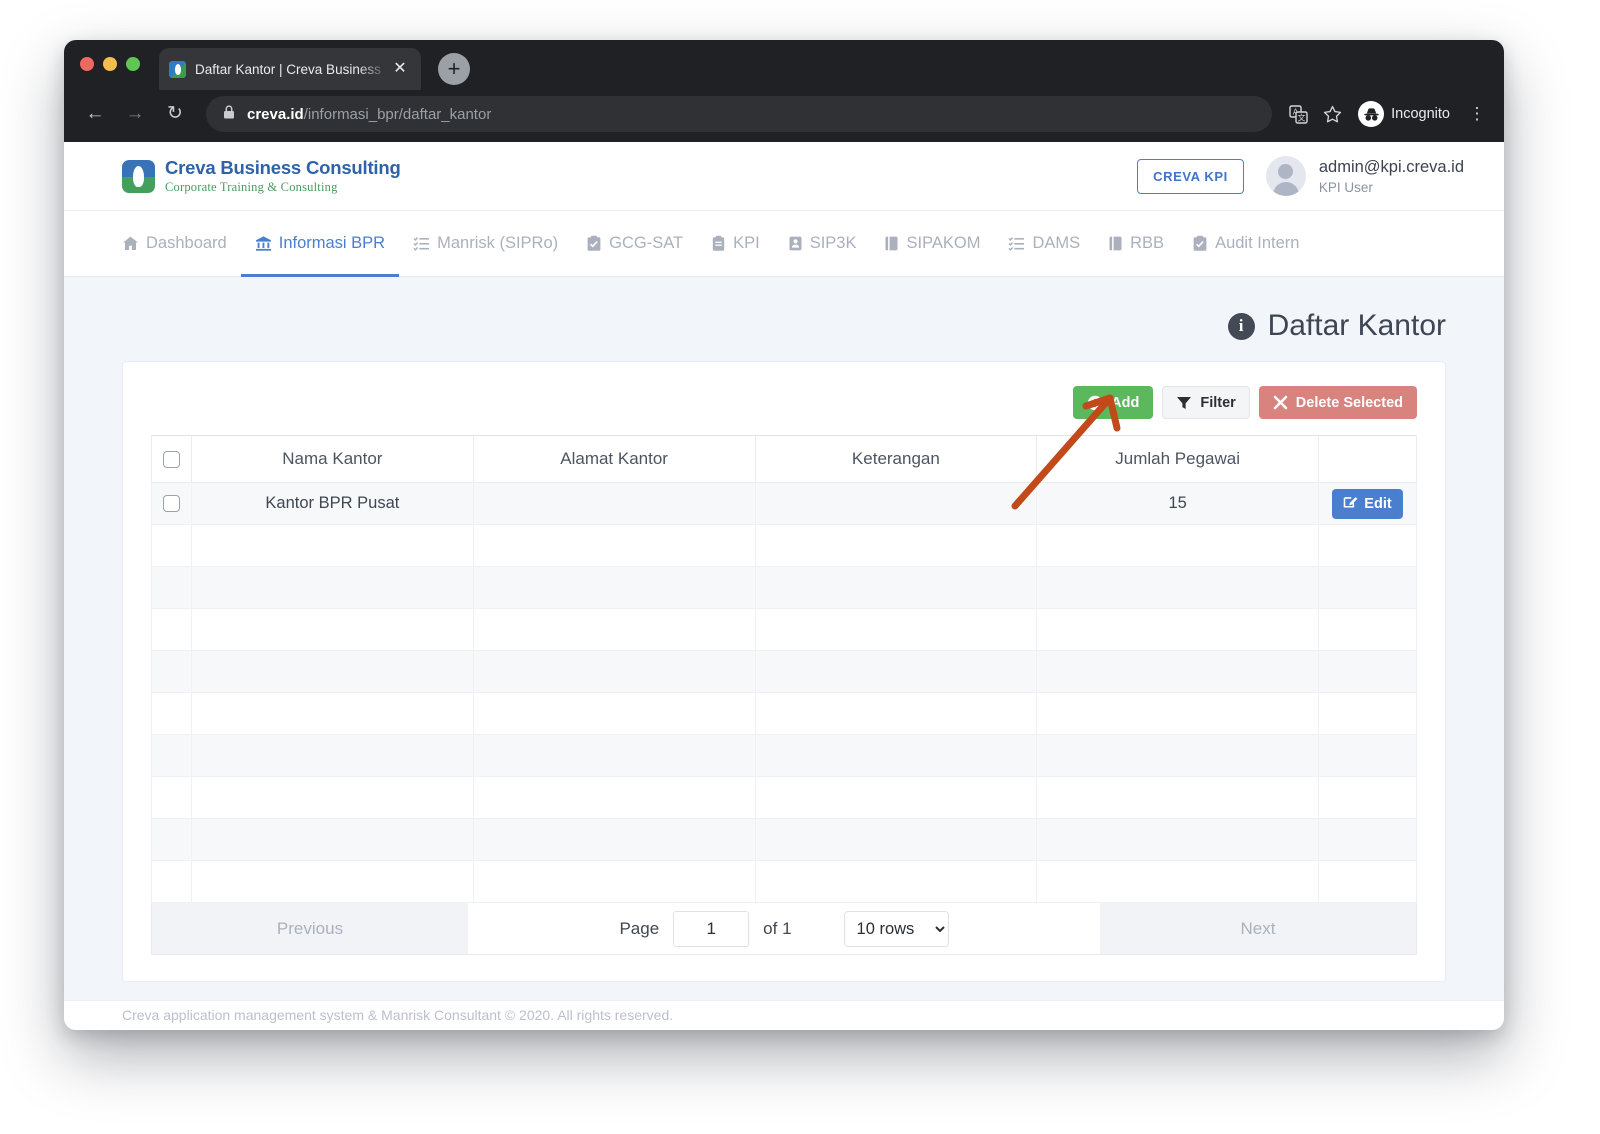 This screenshot has width=1600, height=1134. I want to click on translate-icon: A 文, so click(1298, 114).